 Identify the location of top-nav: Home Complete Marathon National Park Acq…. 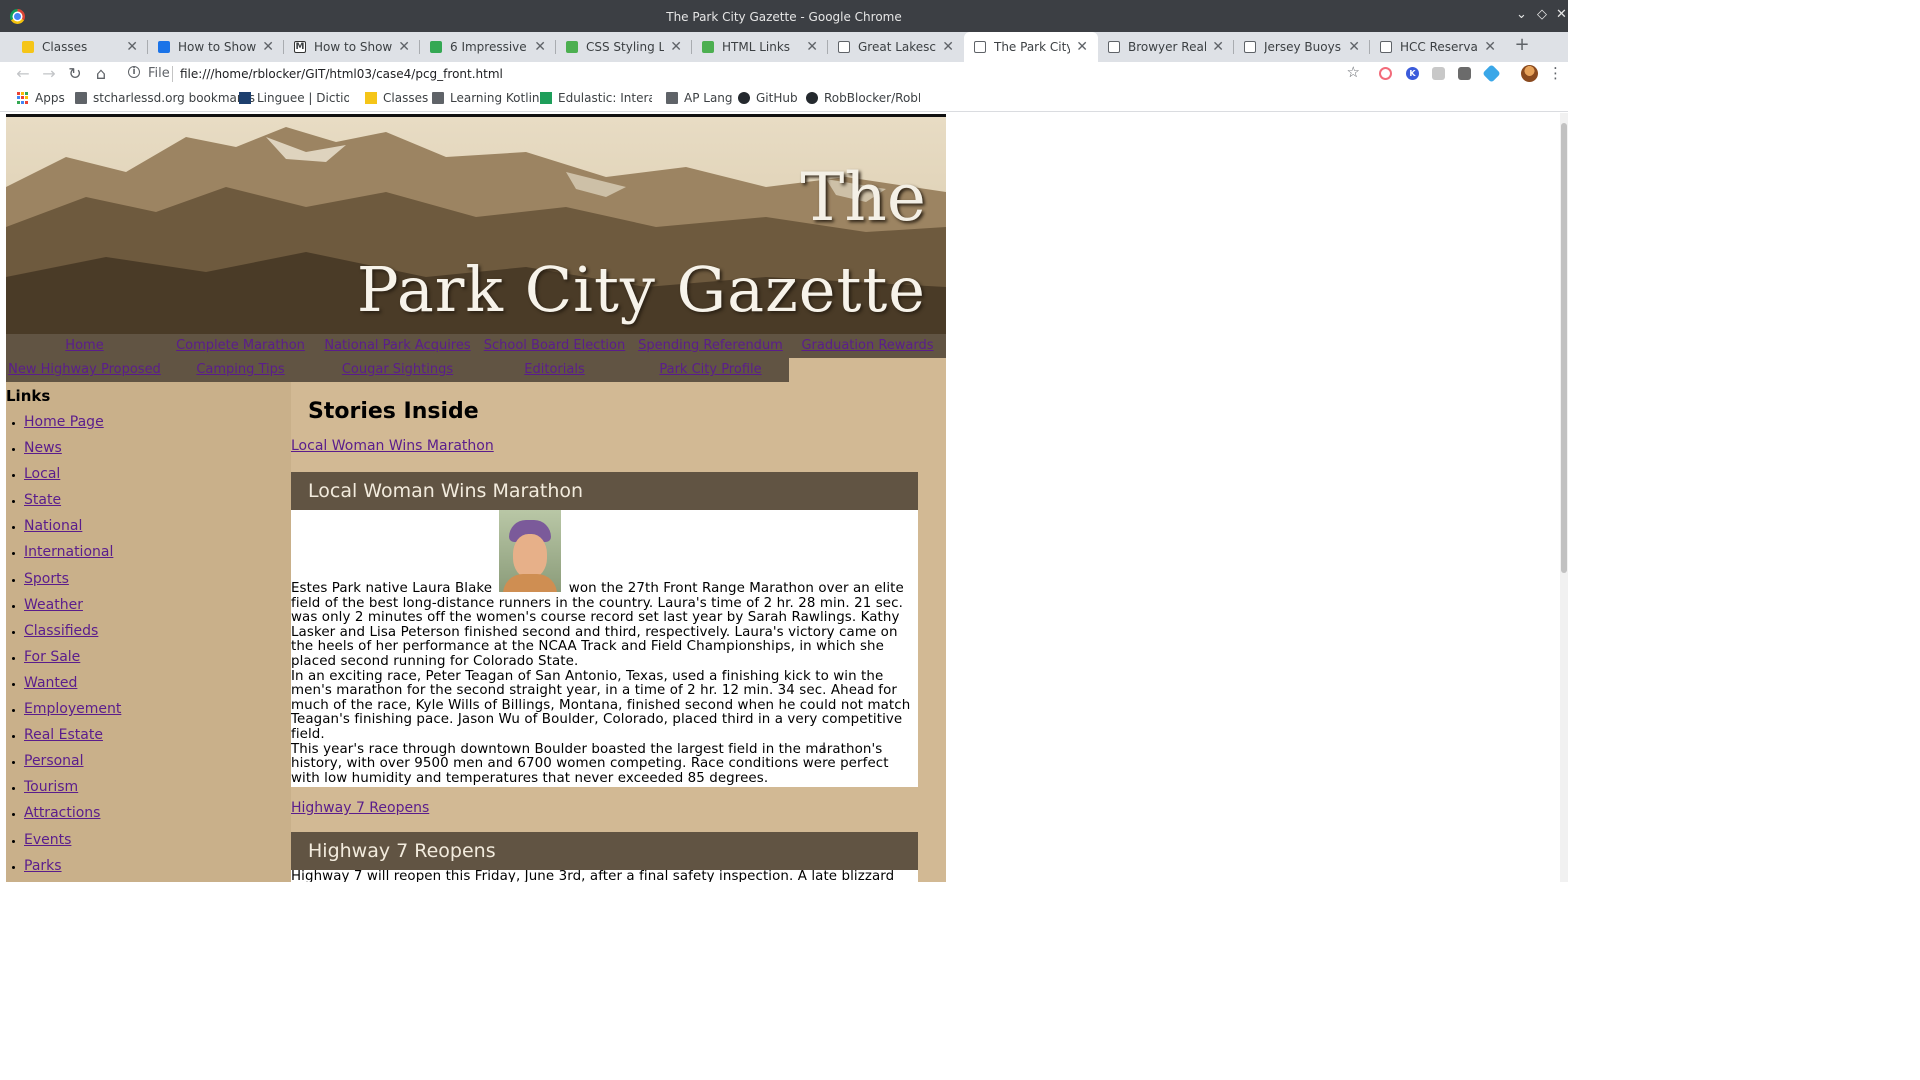
(476, 358).